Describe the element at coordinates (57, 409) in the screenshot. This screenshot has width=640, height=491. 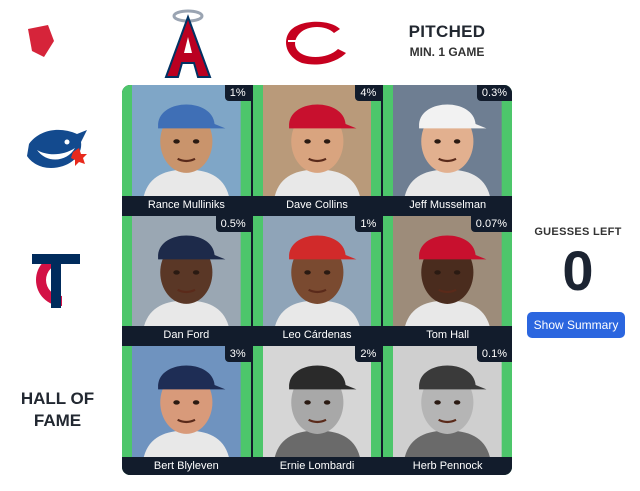
I see `hall-of-fame-label: HALL OF FAME` at that location.